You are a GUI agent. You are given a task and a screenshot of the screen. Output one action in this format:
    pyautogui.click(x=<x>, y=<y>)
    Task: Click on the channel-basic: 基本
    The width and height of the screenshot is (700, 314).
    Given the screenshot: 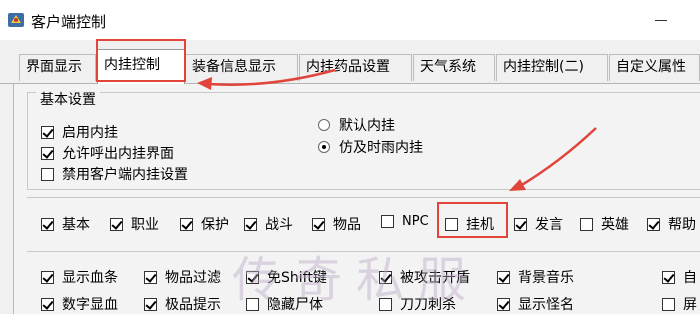 What is the action you would take?
    pyautogui.click(x=65, y=224)
    